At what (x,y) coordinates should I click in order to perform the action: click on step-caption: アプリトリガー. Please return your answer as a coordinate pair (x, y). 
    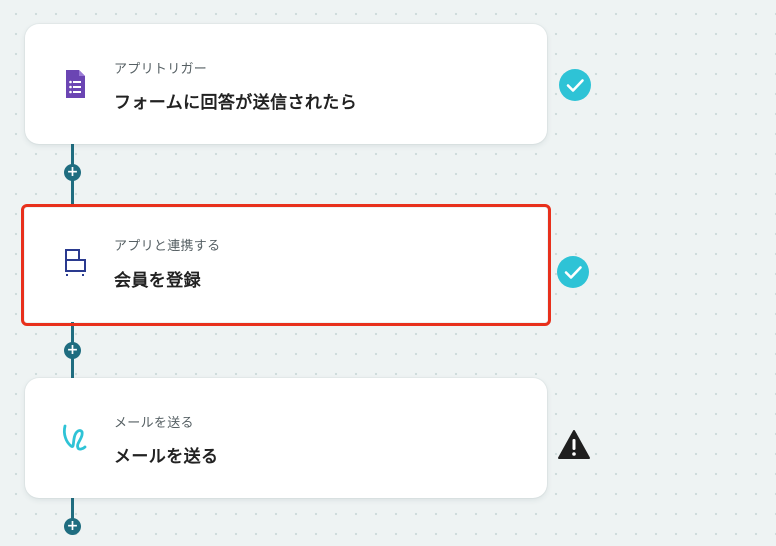
    Looking at the image, I should click on (161, 69).